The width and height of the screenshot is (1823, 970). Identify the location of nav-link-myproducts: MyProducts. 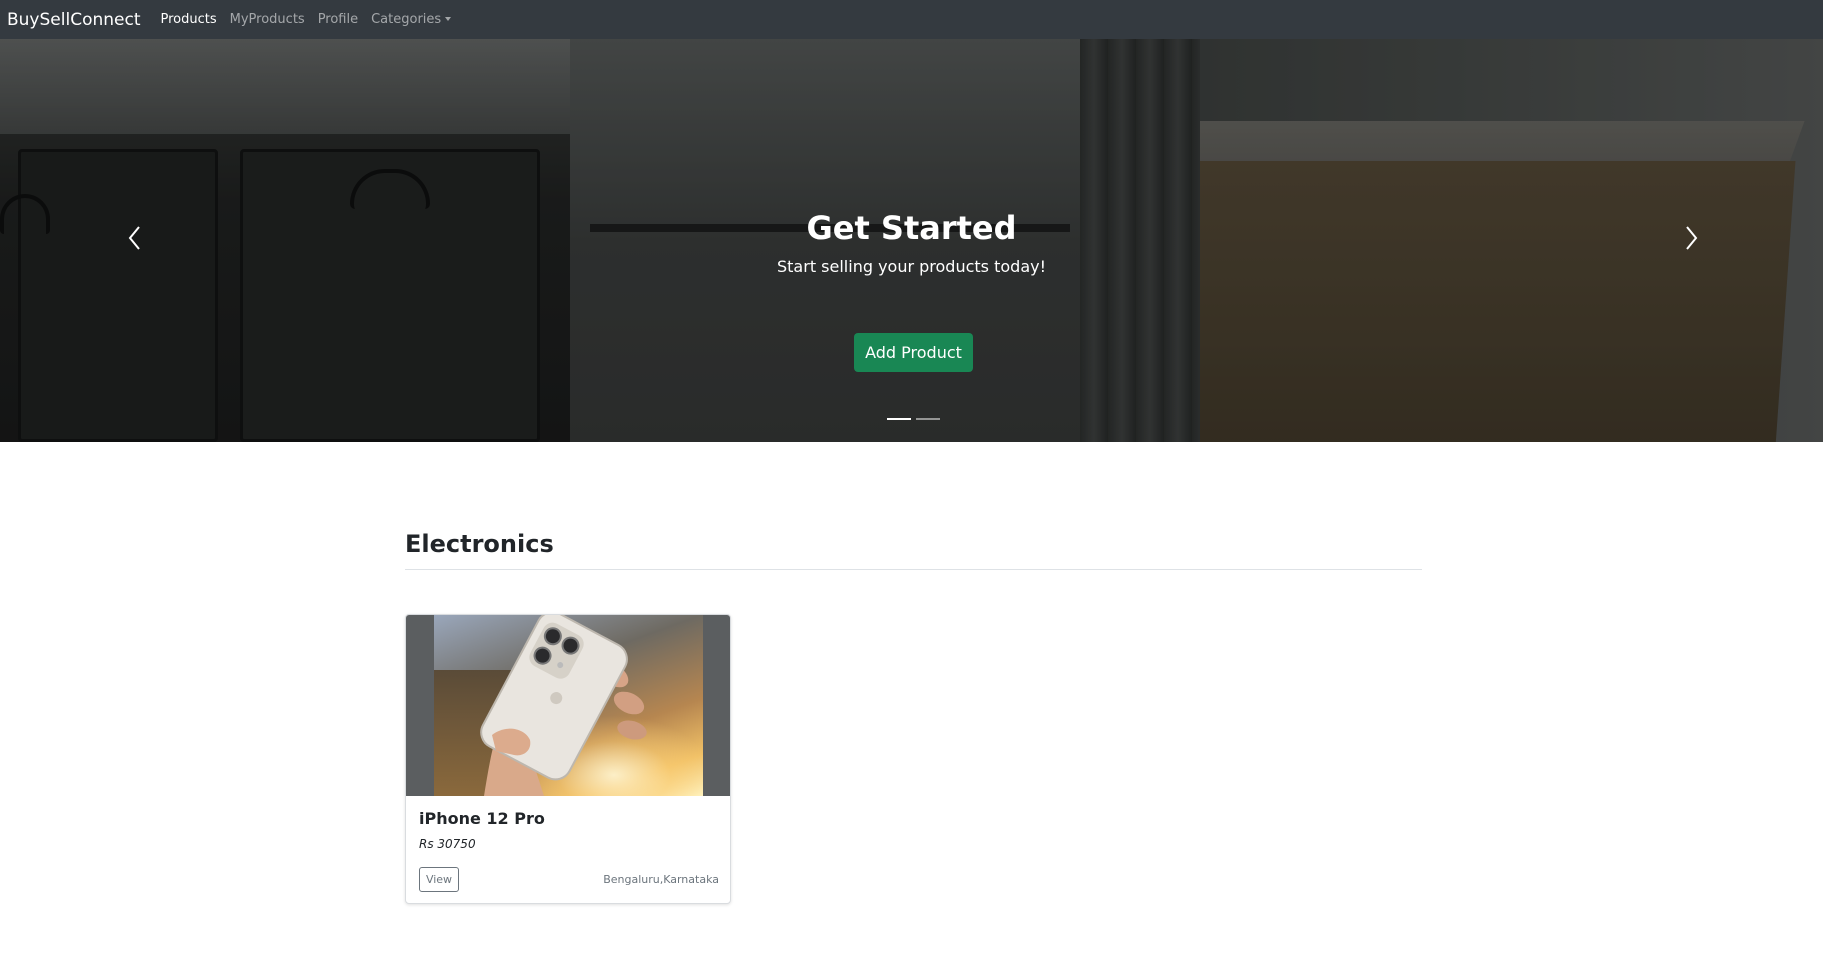
(267, 19).